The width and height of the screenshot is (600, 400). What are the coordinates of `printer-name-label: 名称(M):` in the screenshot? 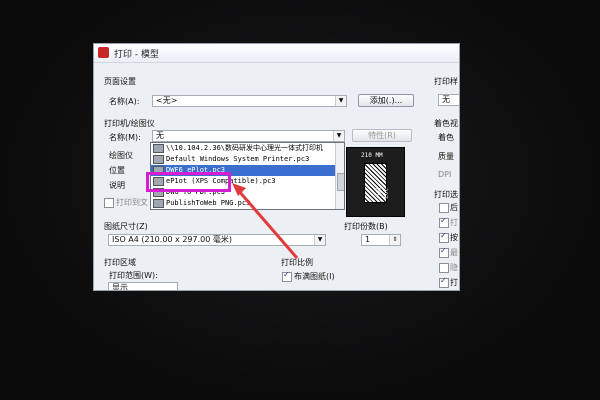 It's located at (125, 137).